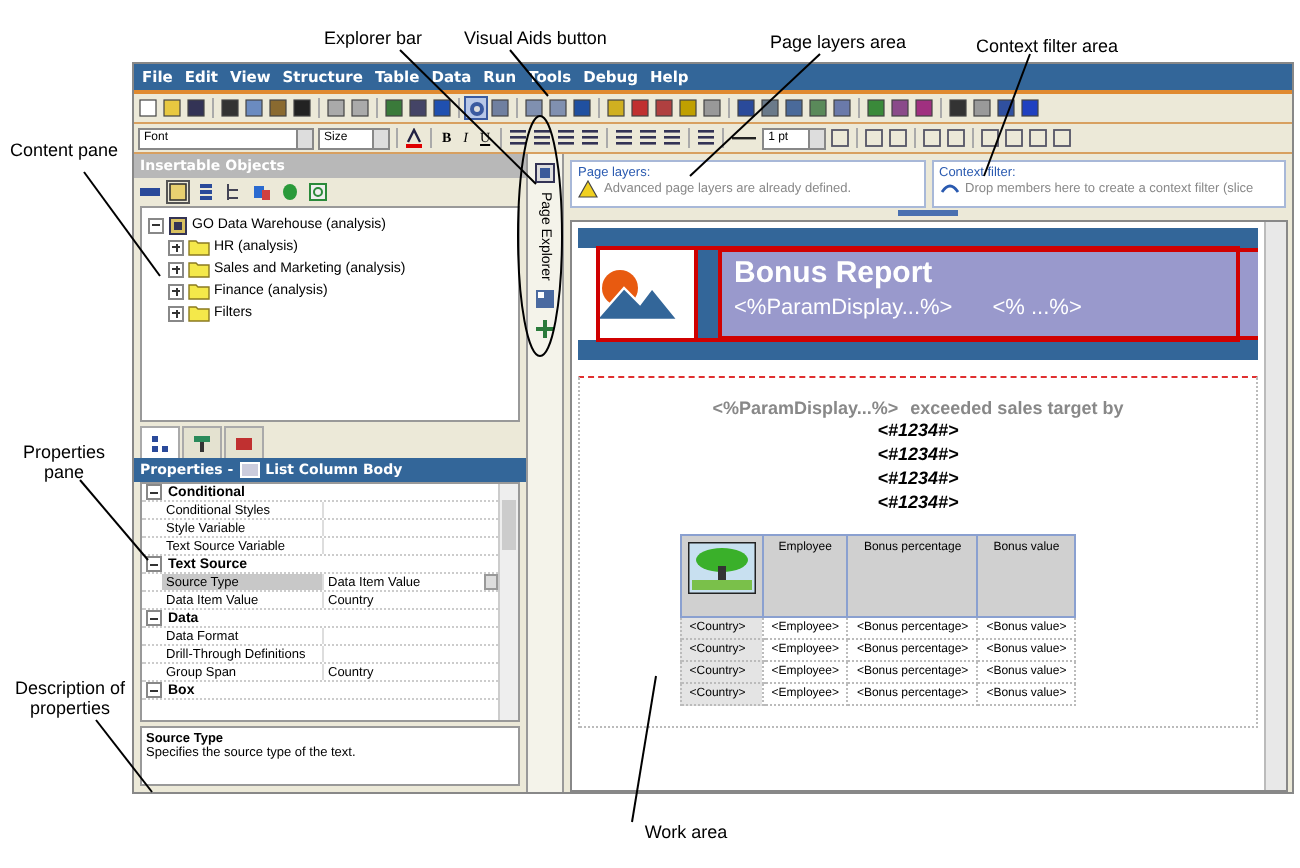  What do you see at coordinates (249, 470) in the screenshot?
I see `list-column-icon` at bounding box center [249, 470].